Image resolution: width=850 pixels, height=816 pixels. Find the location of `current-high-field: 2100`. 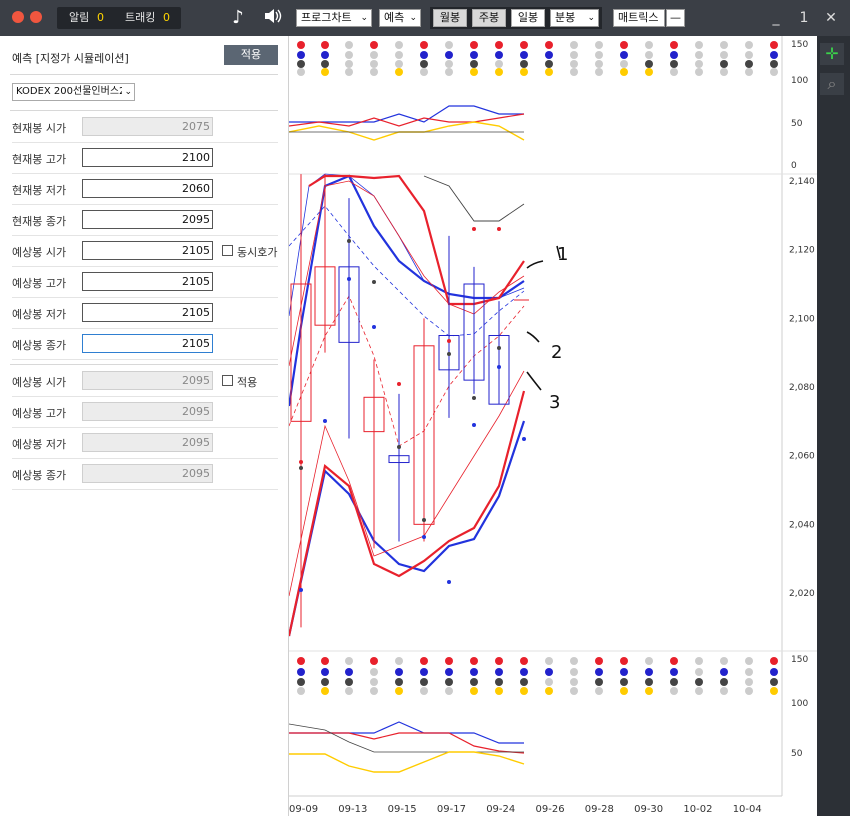

current-high-field: 2100 is located at coordinates (147, 157).